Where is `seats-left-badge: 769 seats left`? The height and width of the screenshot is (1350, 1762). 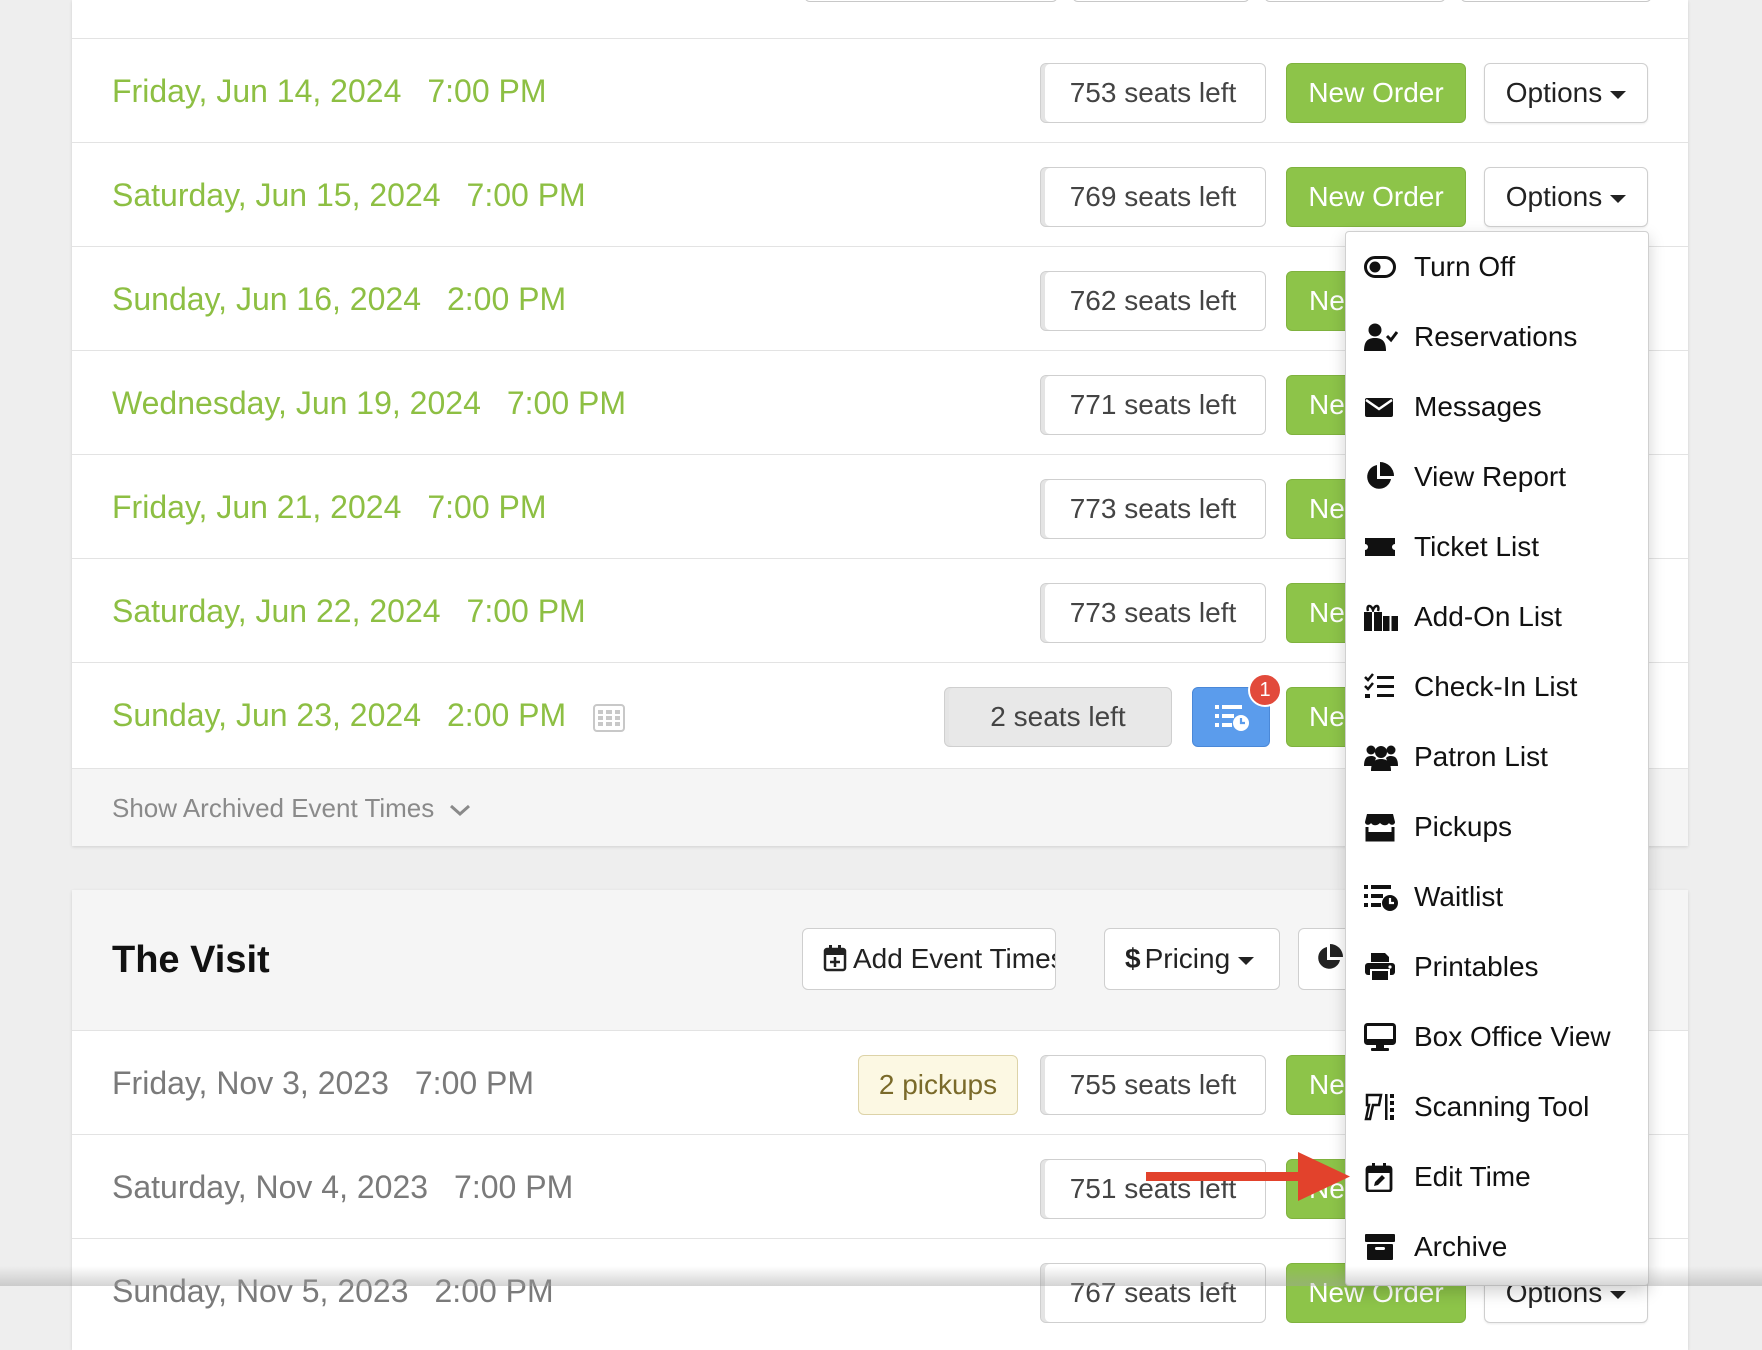 seats-left-badge: 769 seats left is located at coordinates (1153, 197).